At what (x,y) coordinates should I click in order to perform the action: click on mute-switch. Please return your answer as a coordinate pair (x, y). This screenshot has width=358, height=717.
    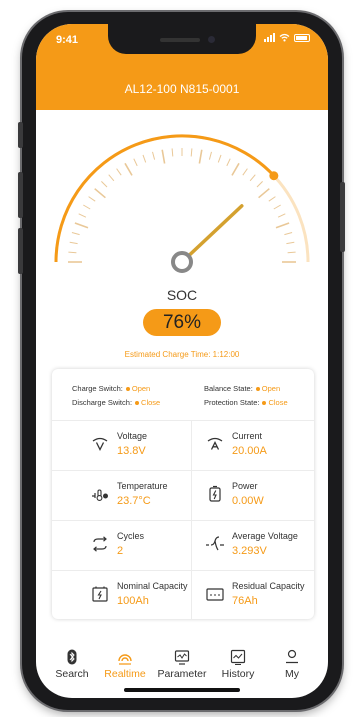
    Looking at the image, I should click on (20, 135).